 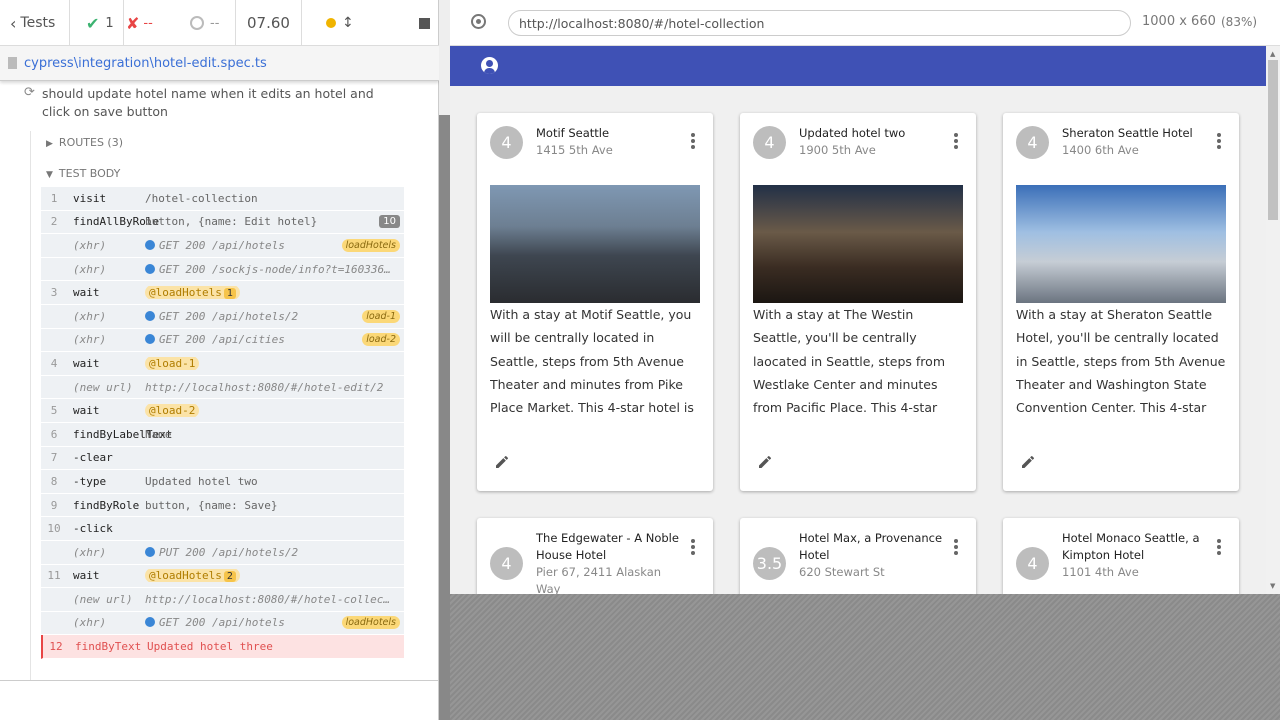 I want to click on hotel-address: Pier 67, 2411 Alaskan Way, so click(x=599, y=579).